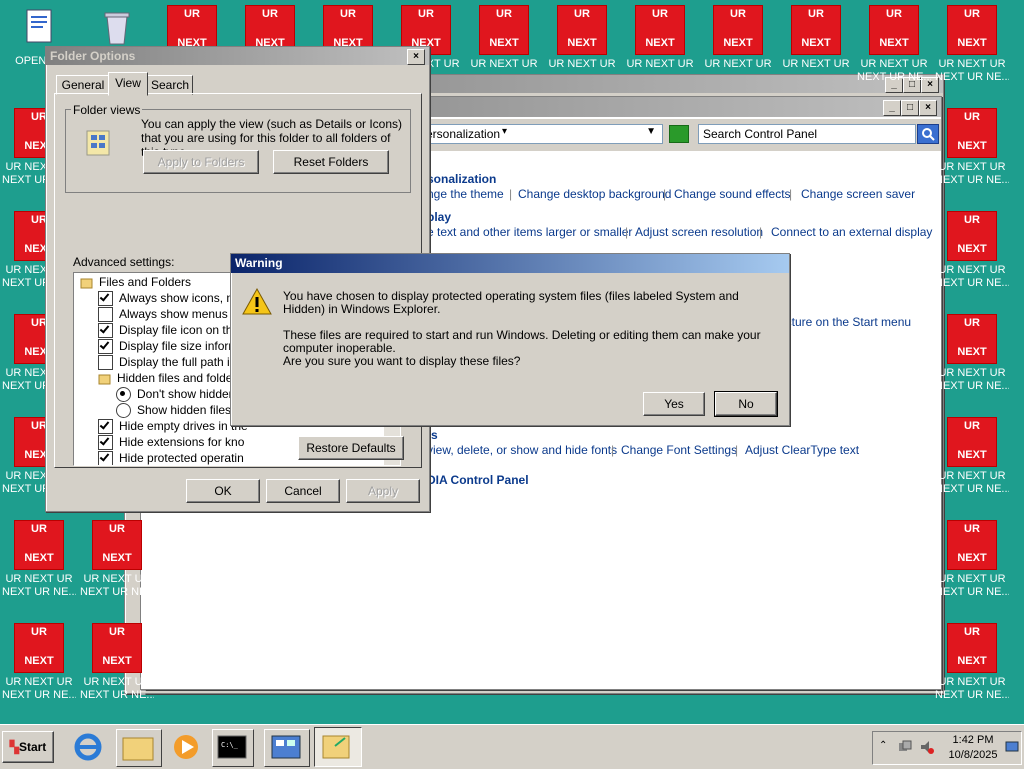 This screenshot has height=769, width=1024. I want to click on no-button: No, so click(746, 404).